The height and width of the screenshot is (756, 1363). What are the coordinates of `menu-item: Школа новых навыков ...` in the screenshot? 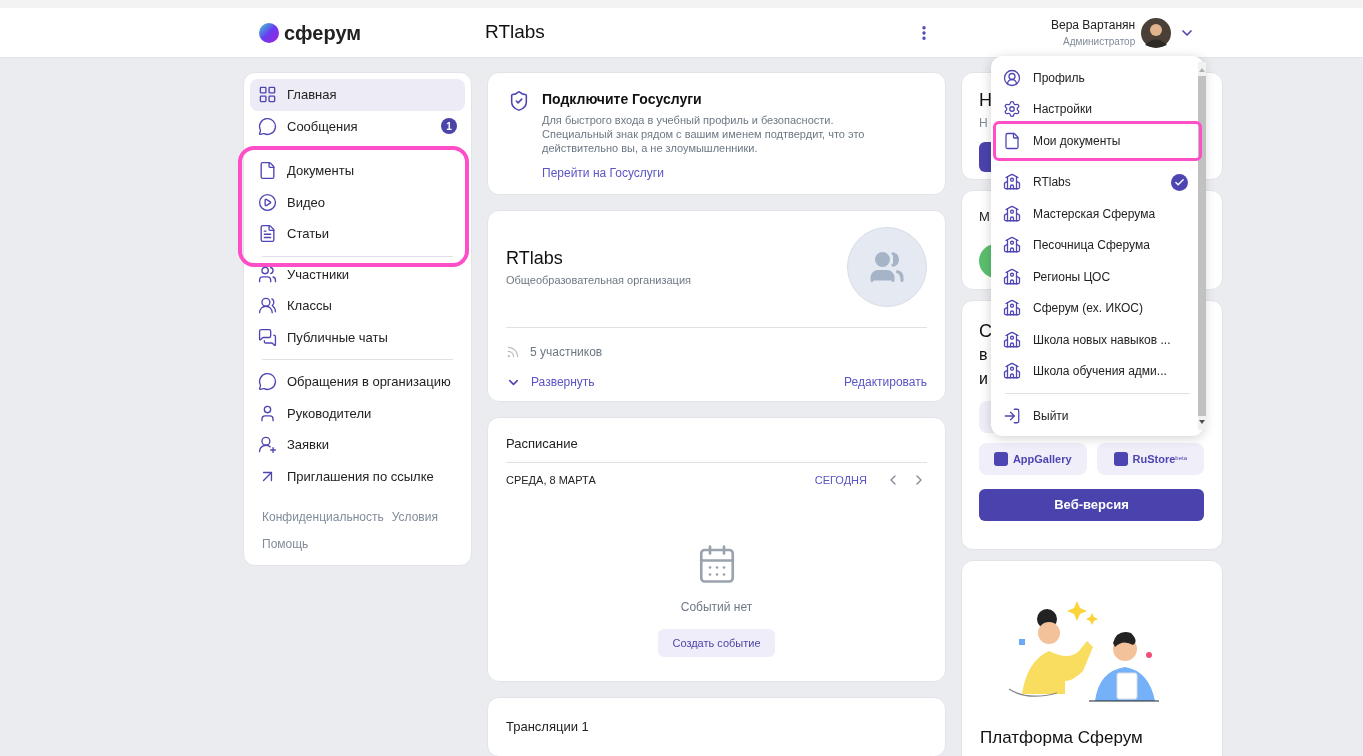 It's located at (1096, 340).